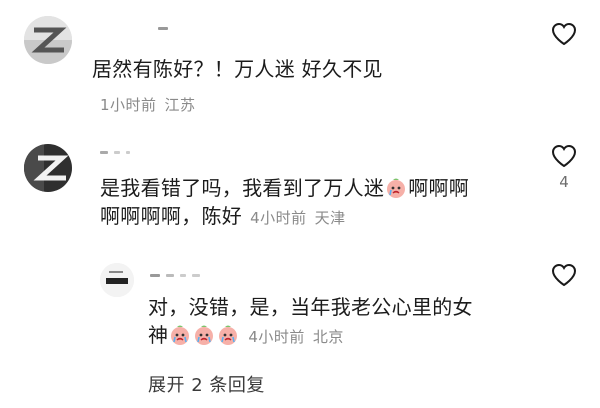 This screenshot has width=600, height=408. I want to click on reply-body: 对，没错，是，当年我老公心里的女, so click(310, 307).